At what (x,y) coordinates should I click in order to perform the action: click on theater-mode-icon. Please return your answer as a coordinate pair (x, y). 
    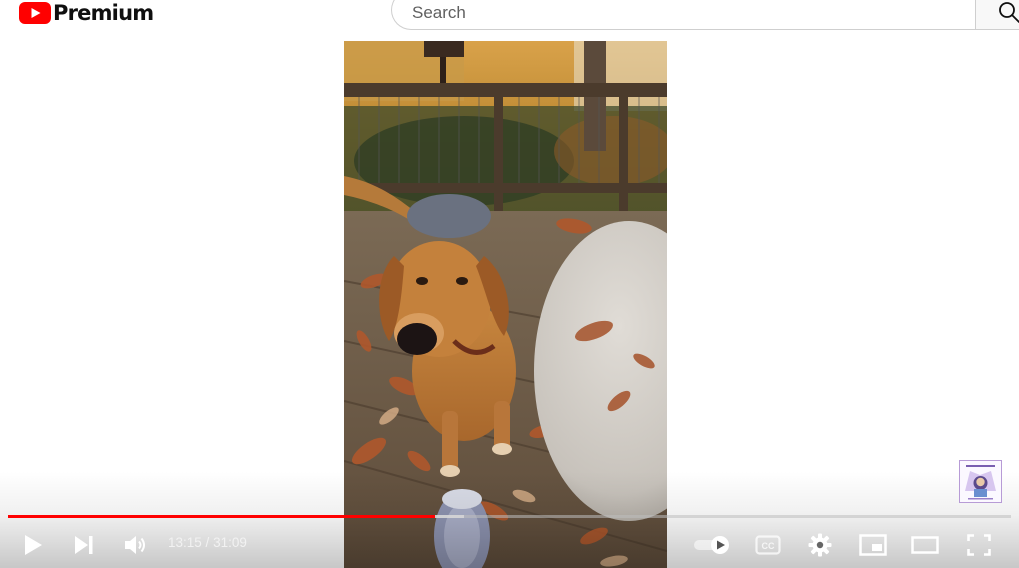
    Looking at the image, I should click on (925, 544).